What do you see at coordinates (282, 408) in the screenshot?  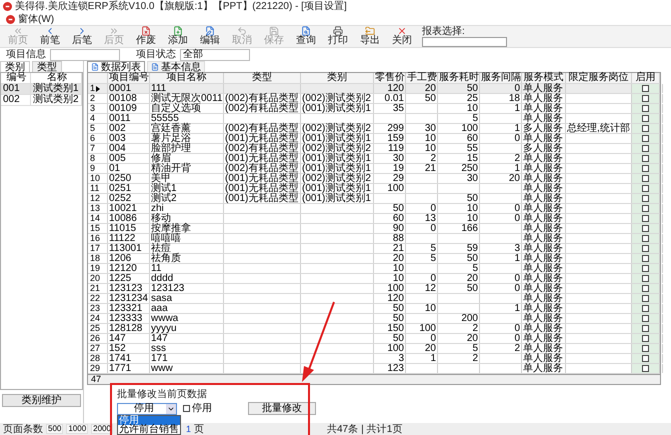 I see `batch-edit-button: 批量修改` at bounding box center [282, 408].